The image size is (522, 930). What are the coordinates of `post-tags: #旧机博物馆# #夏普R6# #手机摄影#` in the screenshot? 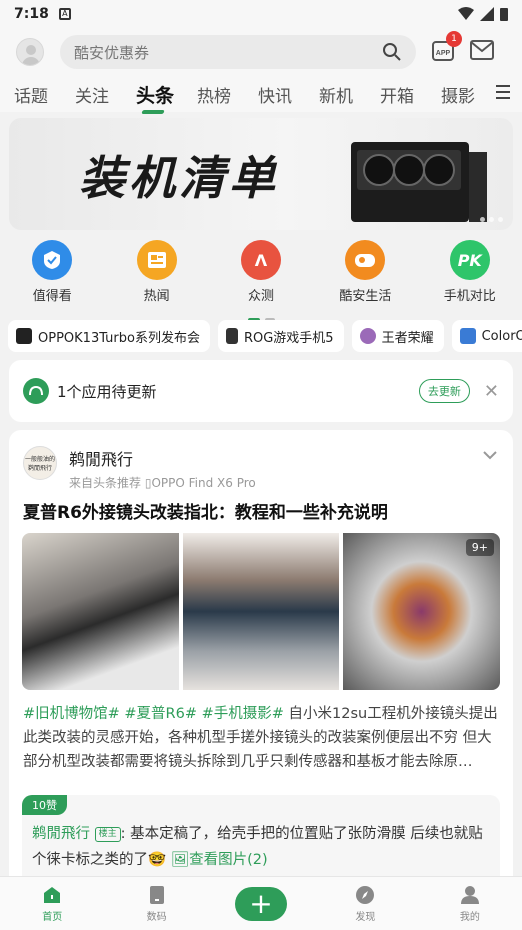 It's located at (153, 714).